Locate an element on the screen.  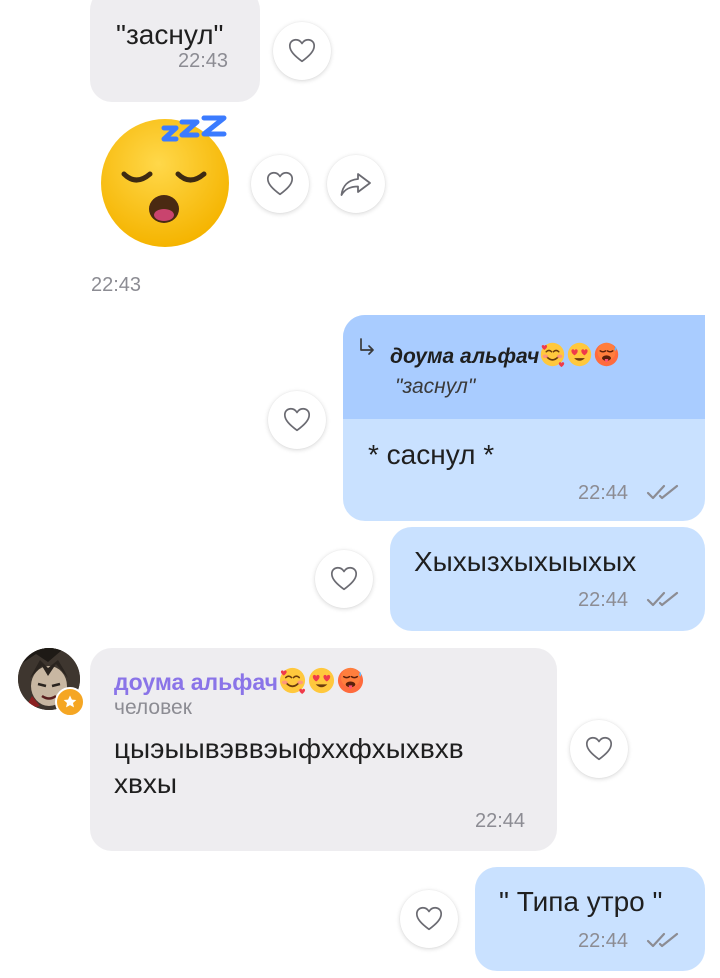
message-text: Хыхызхыхыыхых is located at coordinates (525, 561).